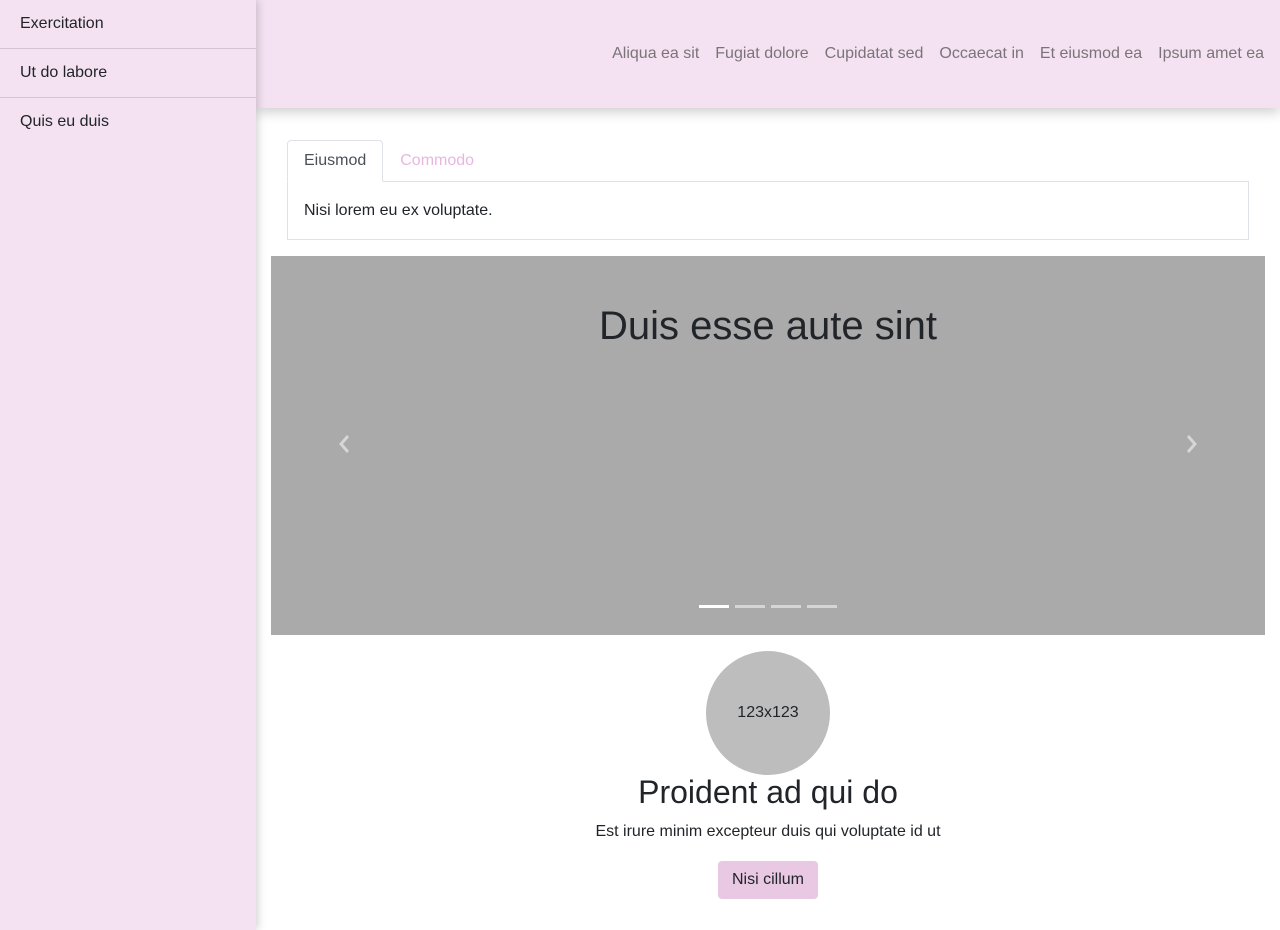 The height and width of the screenshot is (930, 1280). Describe the element at coordinates (981, 54) in the screenshot. I see `nav-link-occaecat-in: Occaecat in` at that location.